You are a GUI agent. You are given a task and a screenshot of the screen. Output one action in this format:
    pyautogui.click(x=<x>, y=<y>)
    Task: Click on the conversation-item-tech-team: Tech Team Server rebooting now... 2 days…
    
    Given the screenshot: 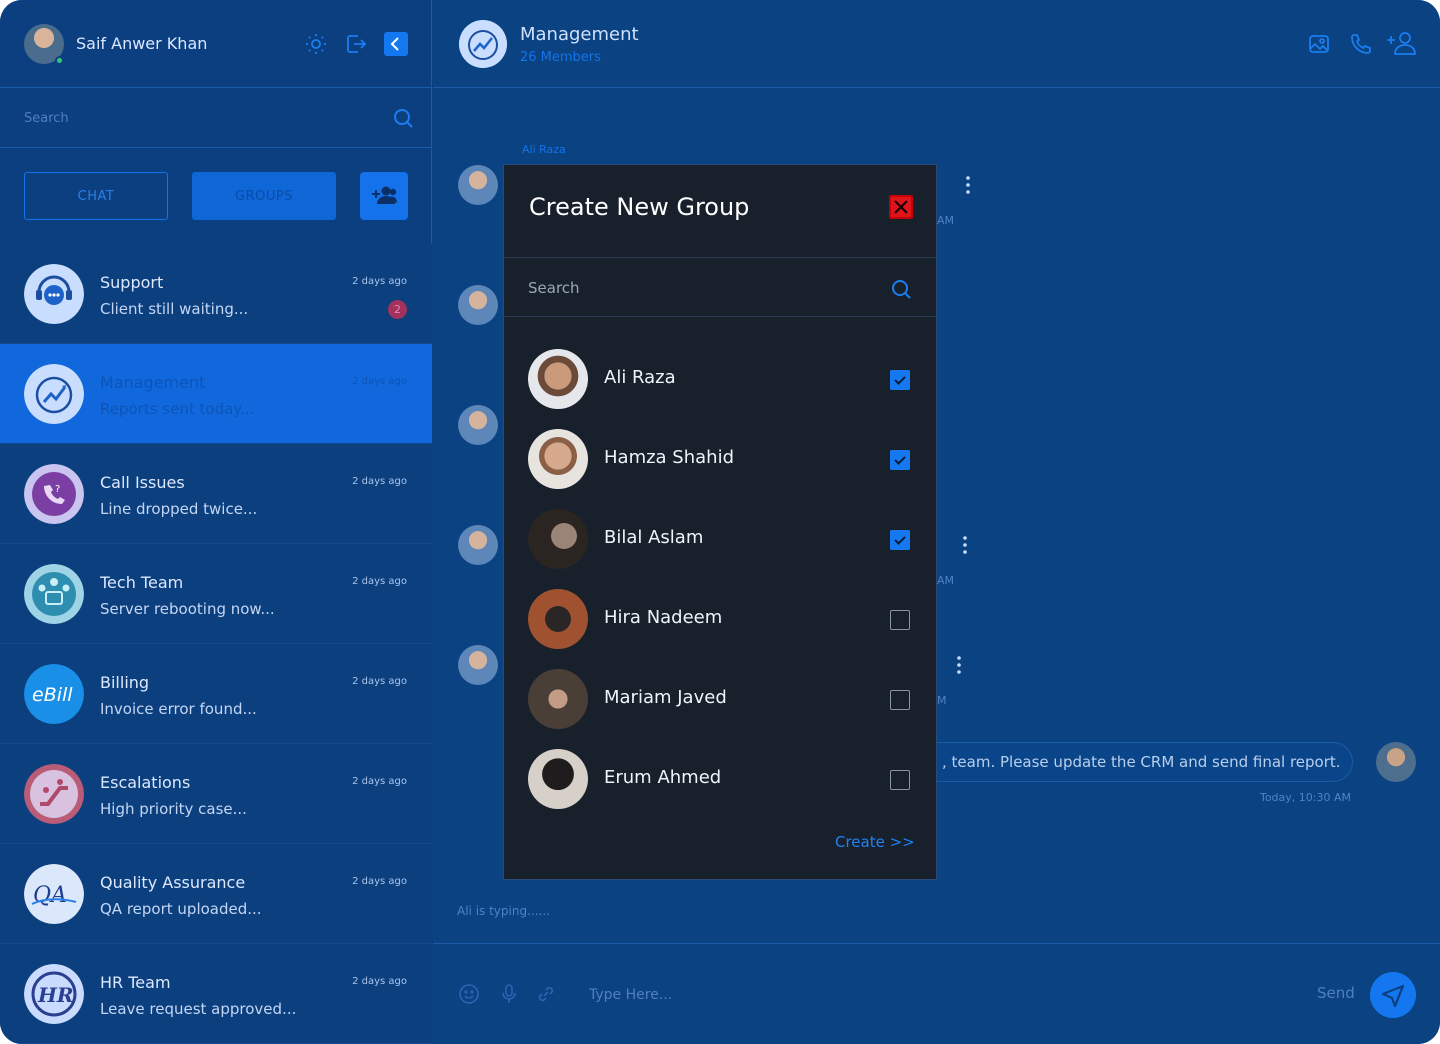 What is the action you would take?
    pyautogui.click(x=216, y=594)
    